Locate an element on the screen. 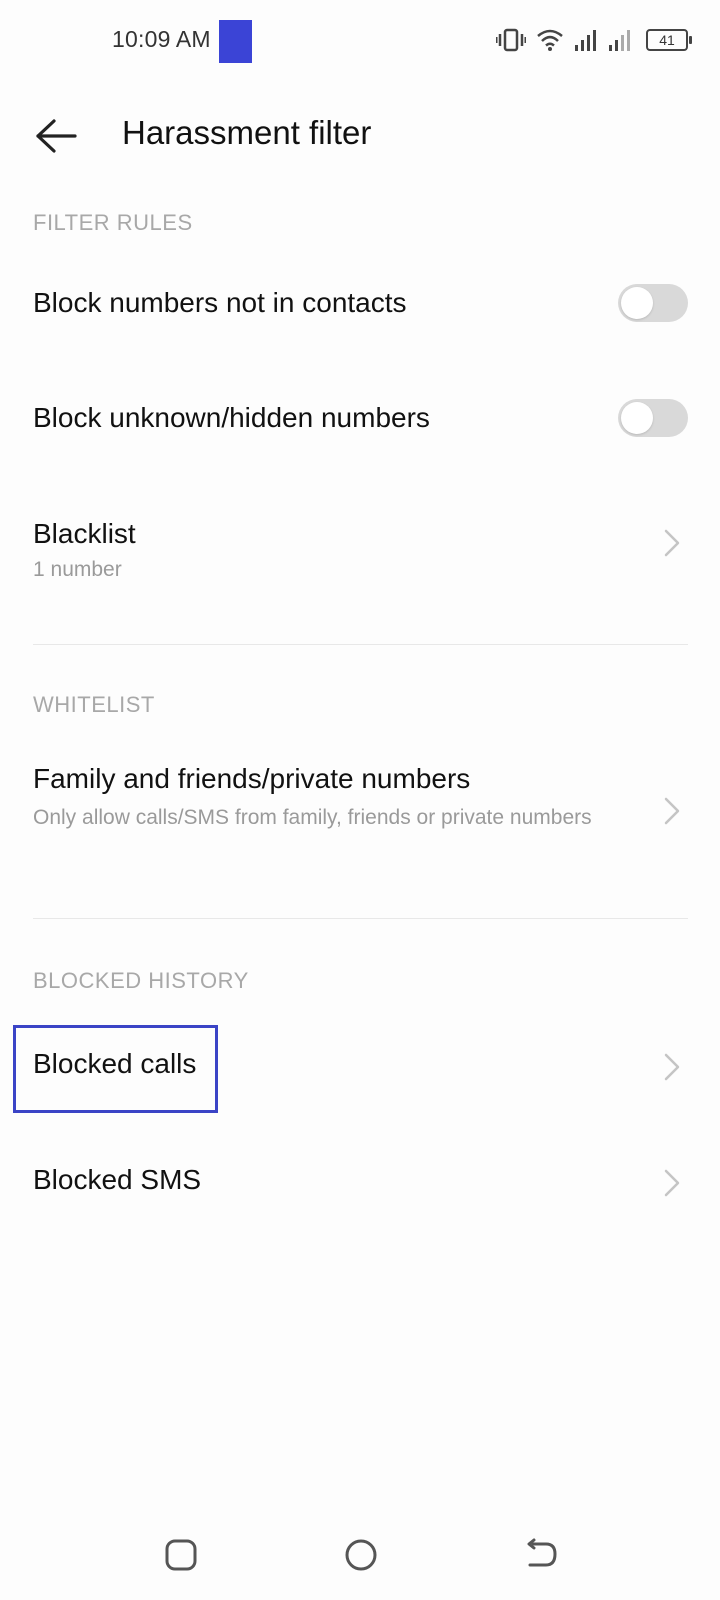 This screenshot has width=720, height=1600. recents-icon is located at coordinates (181, 1555).